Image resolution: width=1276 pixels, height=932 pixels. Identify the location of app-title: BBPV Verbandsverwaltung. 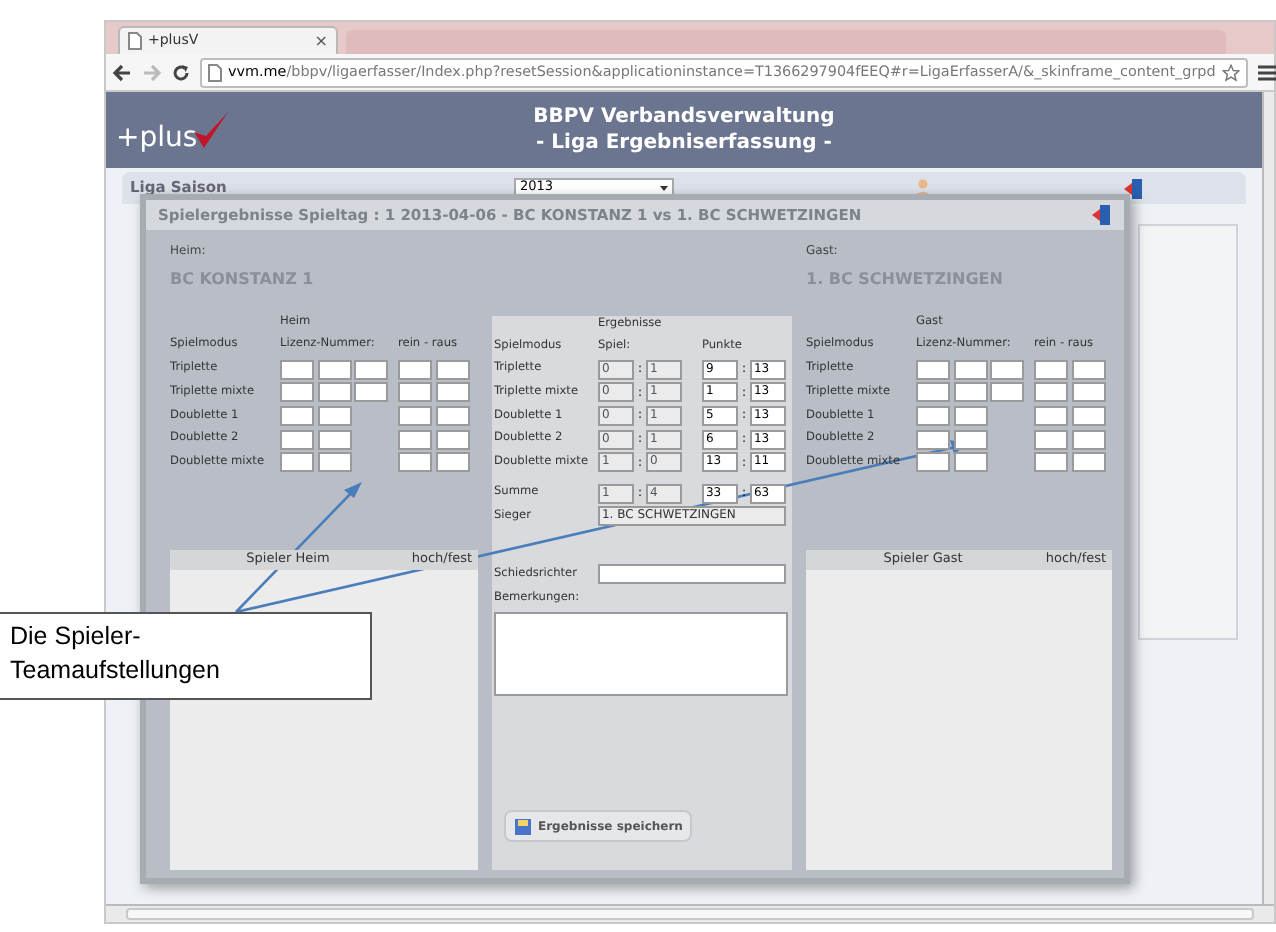
(684, 117).